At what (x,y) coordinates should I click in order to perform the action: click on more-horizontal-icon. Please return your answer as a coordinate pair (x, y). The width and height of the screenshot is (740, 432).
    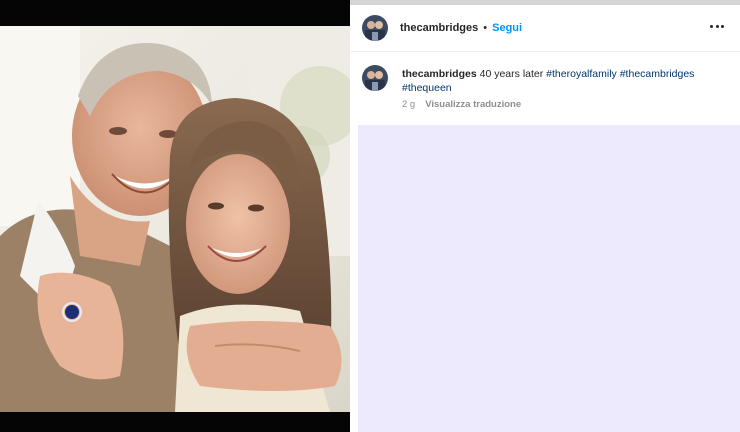
    Looking at the image, I should click on (717, 26).